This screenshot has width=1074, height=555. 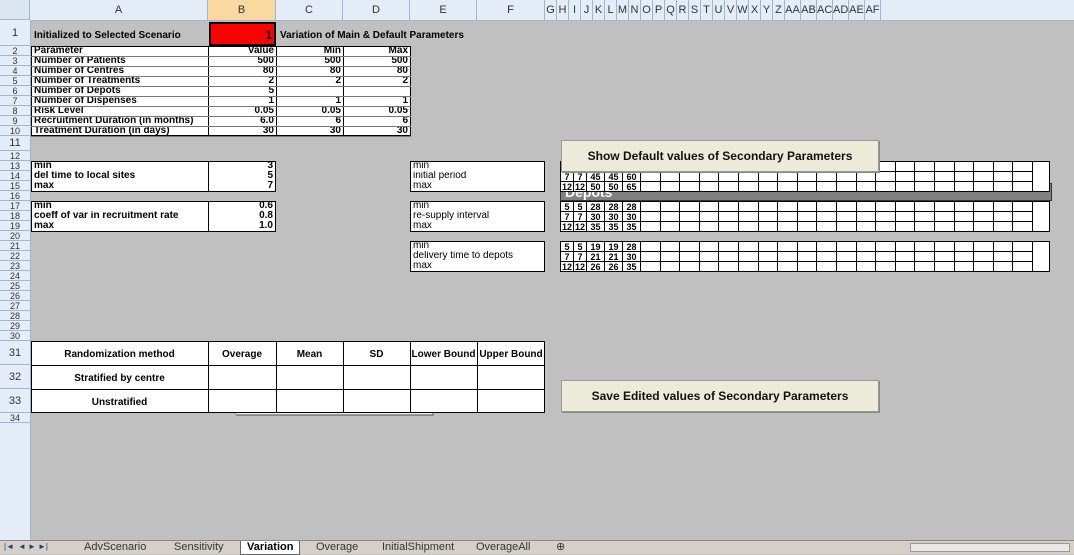 What do you see at coordinates (15, 401) in the screenshot?
I see `row-header-33: 33` at bounding box center [15, 401].